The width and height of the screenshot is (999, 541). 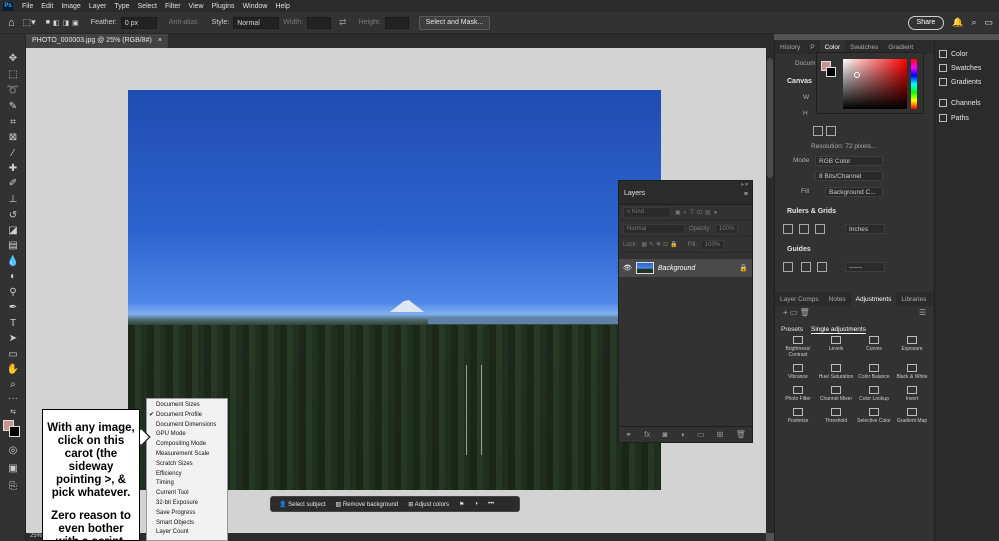 I want to click on adj-curves: Curves, so click(x=874, y=347).